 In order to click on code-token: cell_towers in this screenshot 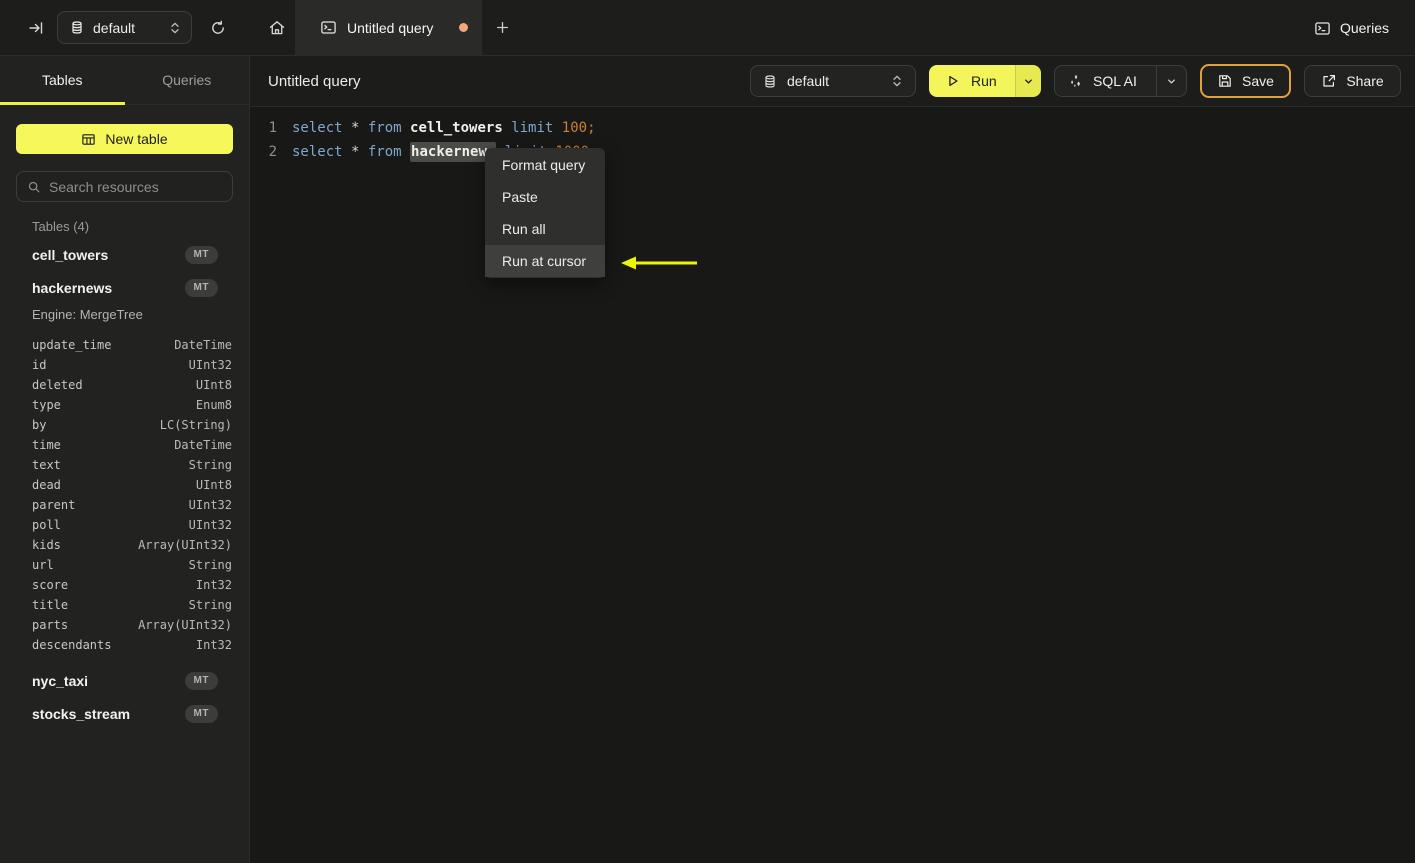, I will do `click(456, 128)`.